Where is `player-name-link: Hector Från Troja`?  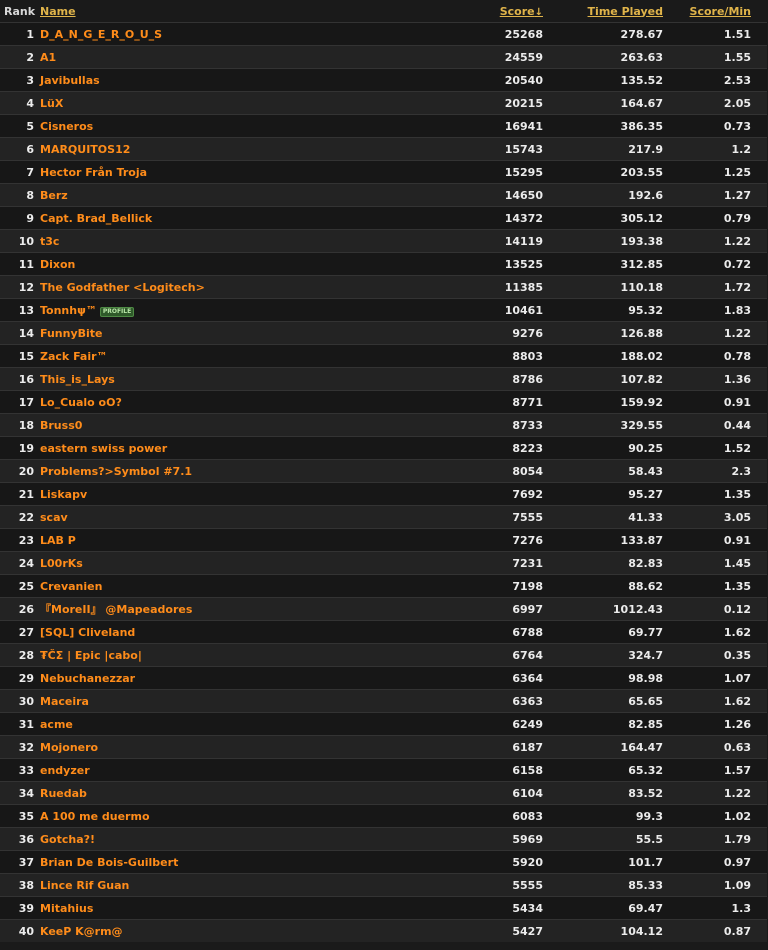 player-name-link: Hector Från Troja is located at coordinates (93, 172).